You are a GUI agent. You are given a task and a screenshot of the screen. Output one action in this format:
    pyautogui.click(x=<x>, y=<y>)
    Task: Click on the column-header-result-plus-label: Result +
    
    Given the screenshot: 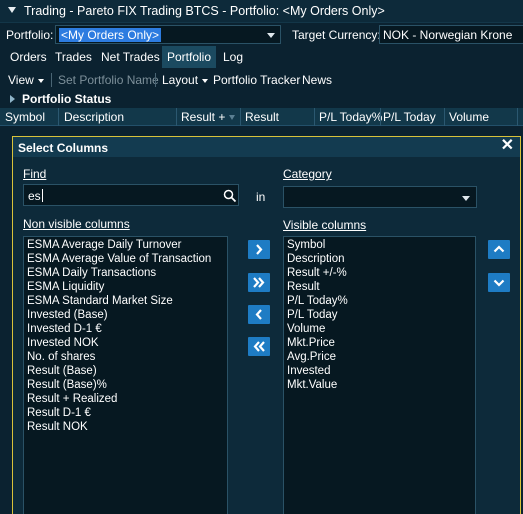 What is the action you would take?
    pyautogui.click(x=203, y=117)
    